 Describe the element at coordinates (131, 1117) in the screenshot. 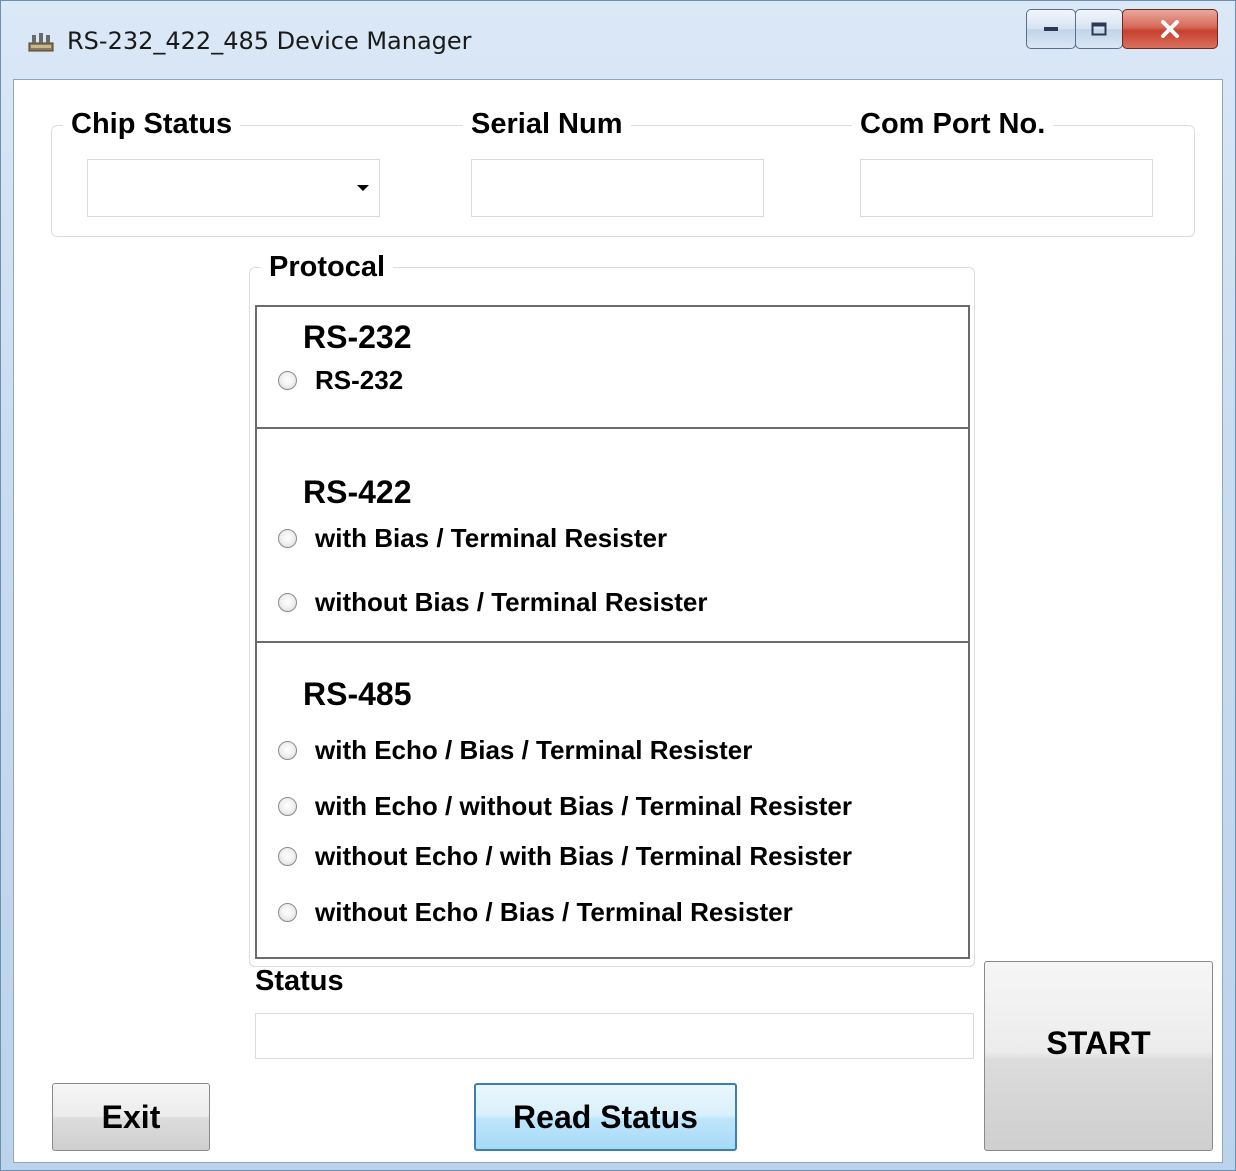

I see `exit-button: Exit` at that location.